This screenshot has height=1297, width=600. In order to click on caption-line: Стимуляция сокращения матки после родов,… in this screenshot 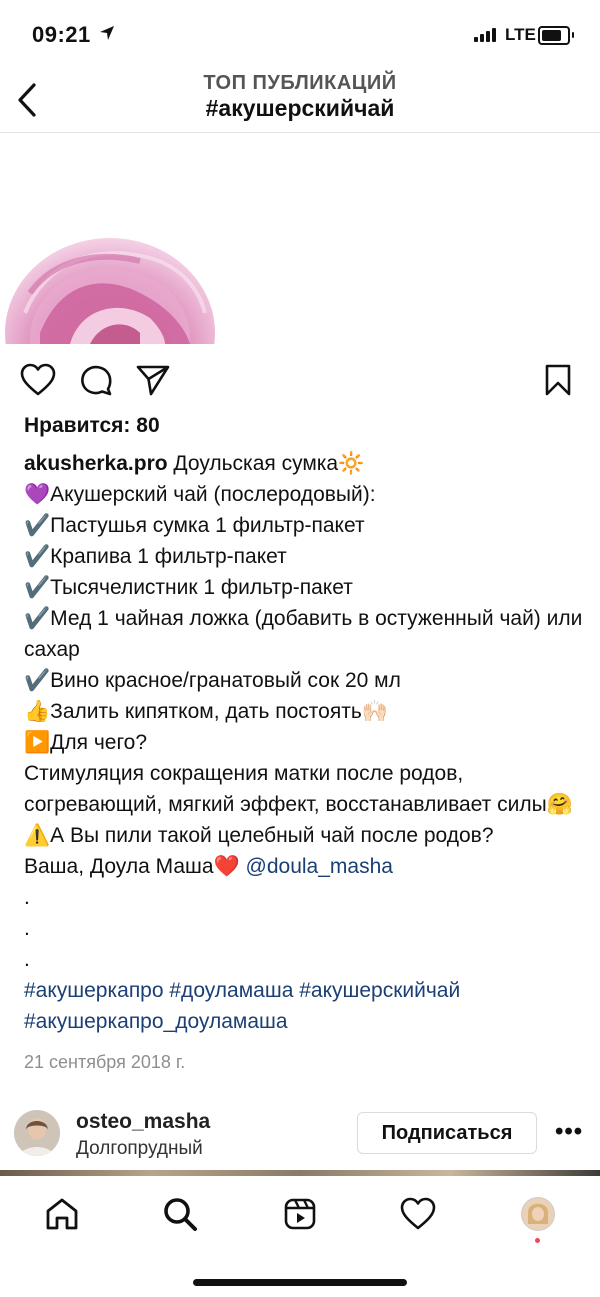, I will do `click(298, 789)`.